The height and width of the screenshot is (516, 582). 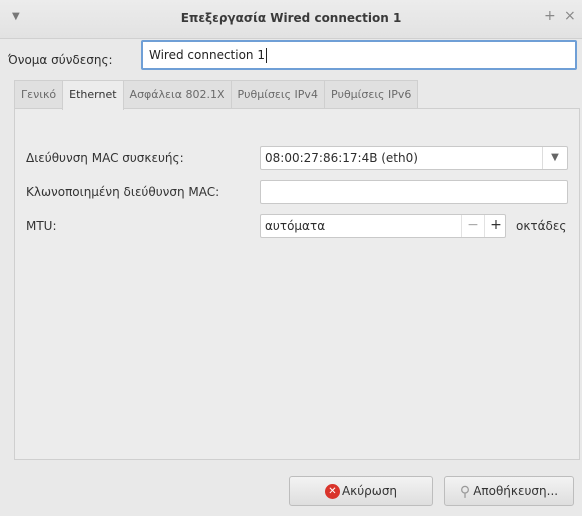 What do you see at coordinates (105, 158) in the screenshot?
I see `device-mac-label: Διεύθυνση MAC συσκευής:` at bounding box center [105, 158].